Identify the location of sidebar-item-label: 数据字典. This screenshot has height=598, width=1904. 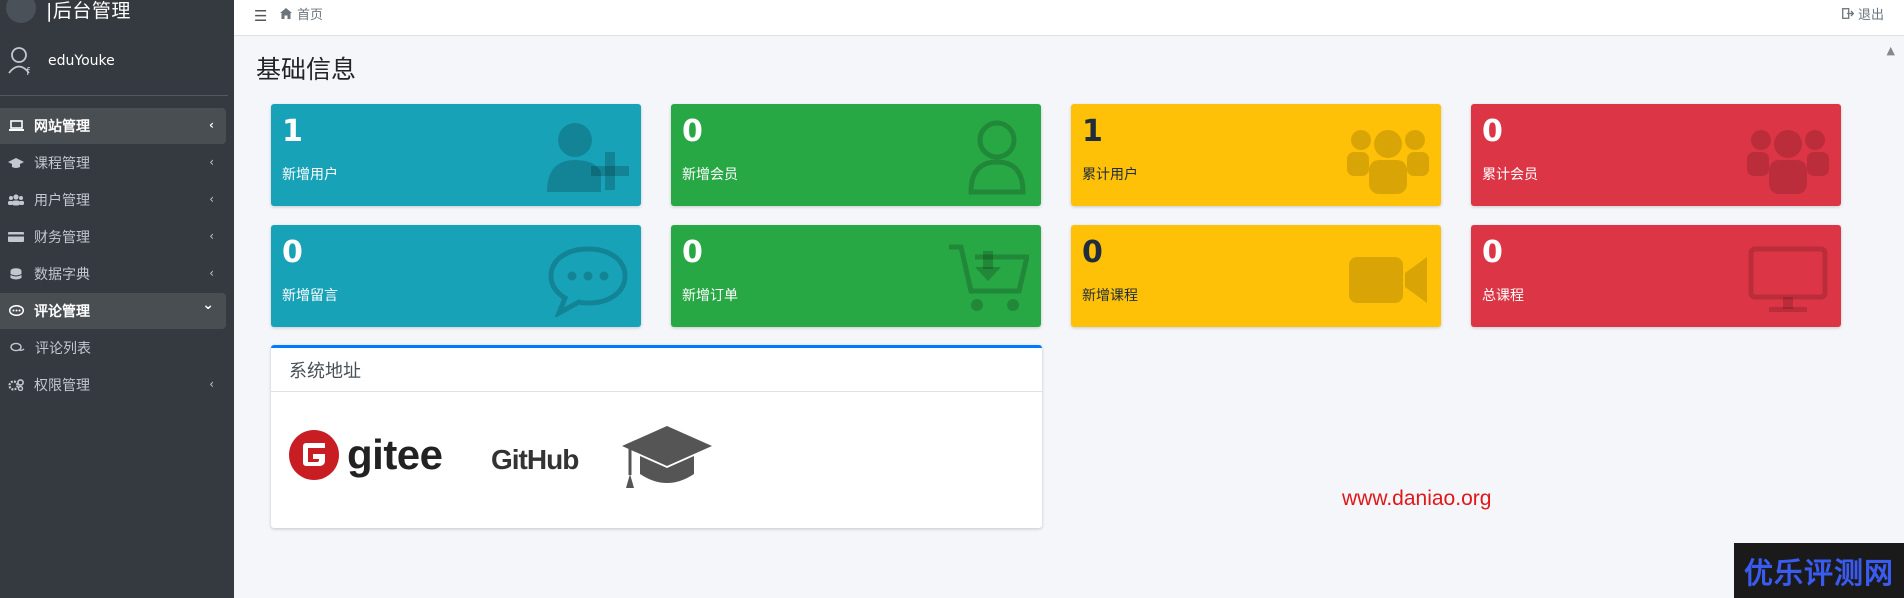
(62, 275).